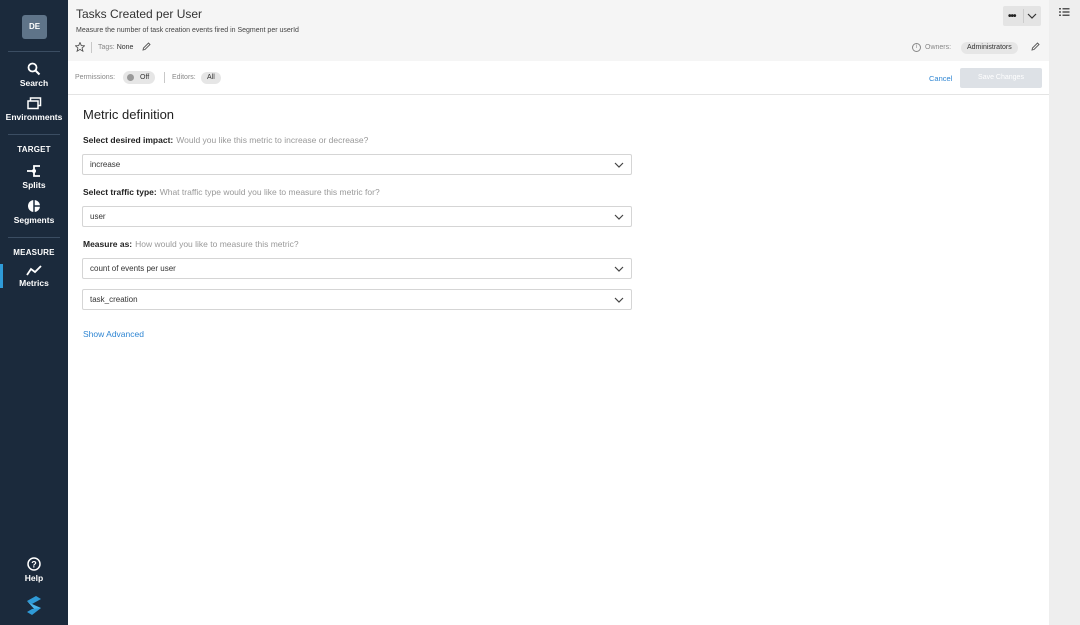  I want to click on sidebar-item-environments: Environments, so click(34, 109).